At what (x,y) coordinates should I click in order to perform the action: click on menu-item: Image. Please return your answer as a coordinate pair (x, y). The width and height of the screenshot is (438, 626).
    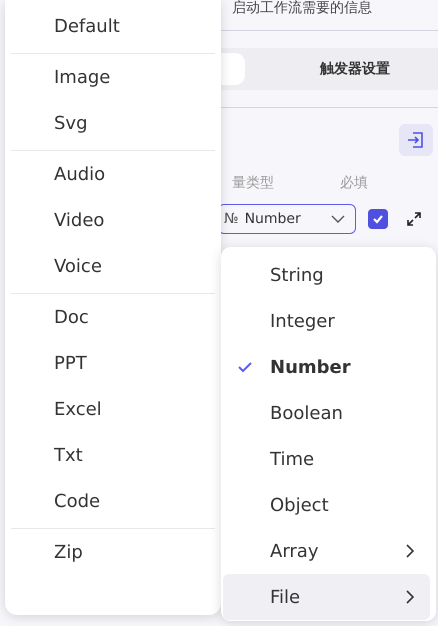
    Looking at the image, I should click on (113, 78).